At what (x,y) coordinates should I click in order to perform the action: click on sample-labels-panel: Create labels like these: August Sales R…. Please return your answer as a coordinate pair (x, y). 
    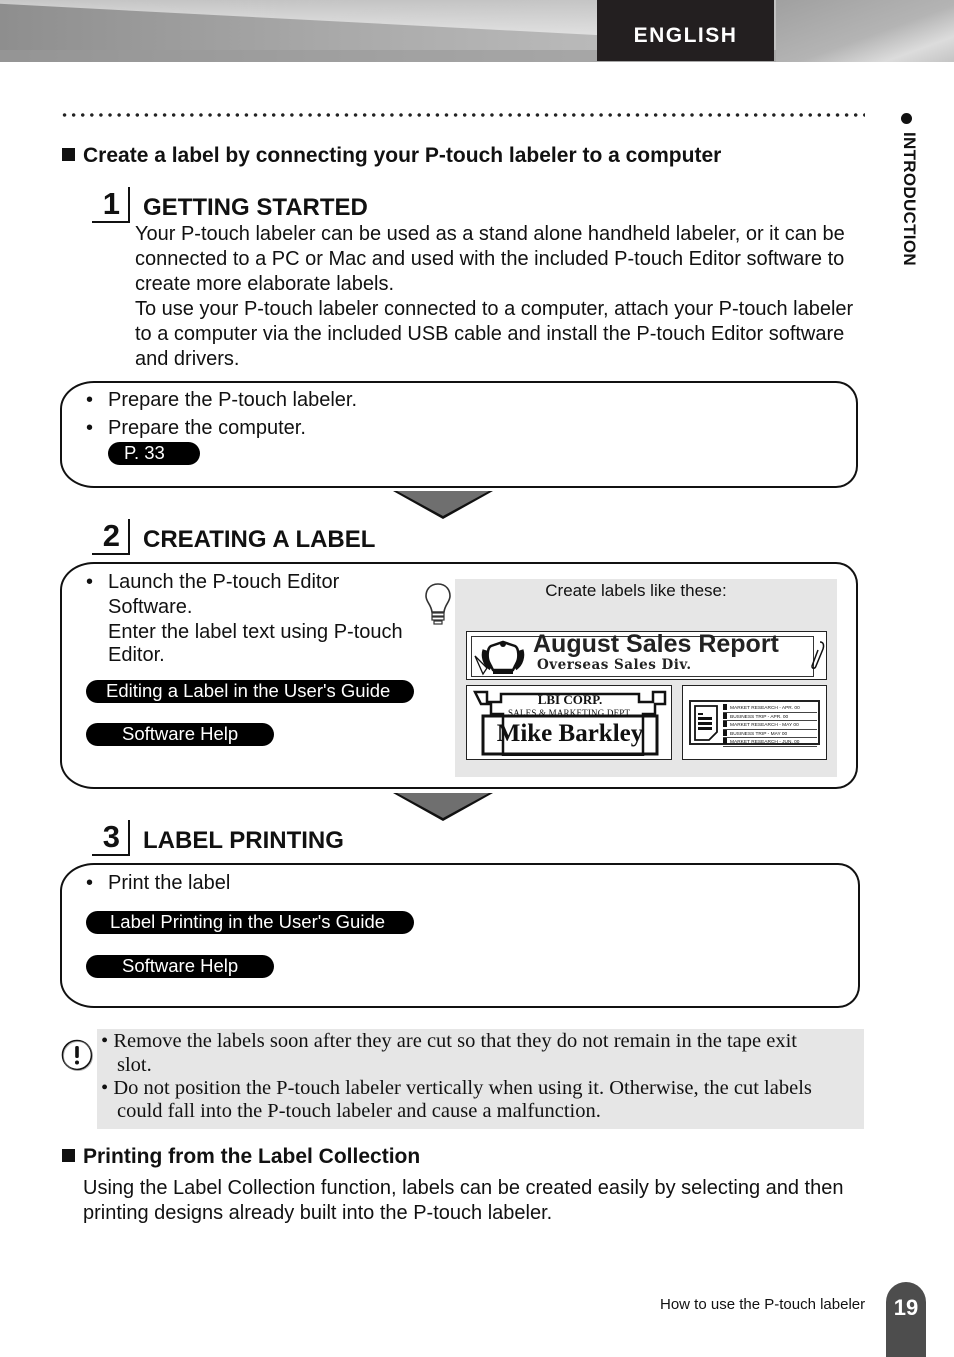
    Looking at the image, I should click on (646, 678).